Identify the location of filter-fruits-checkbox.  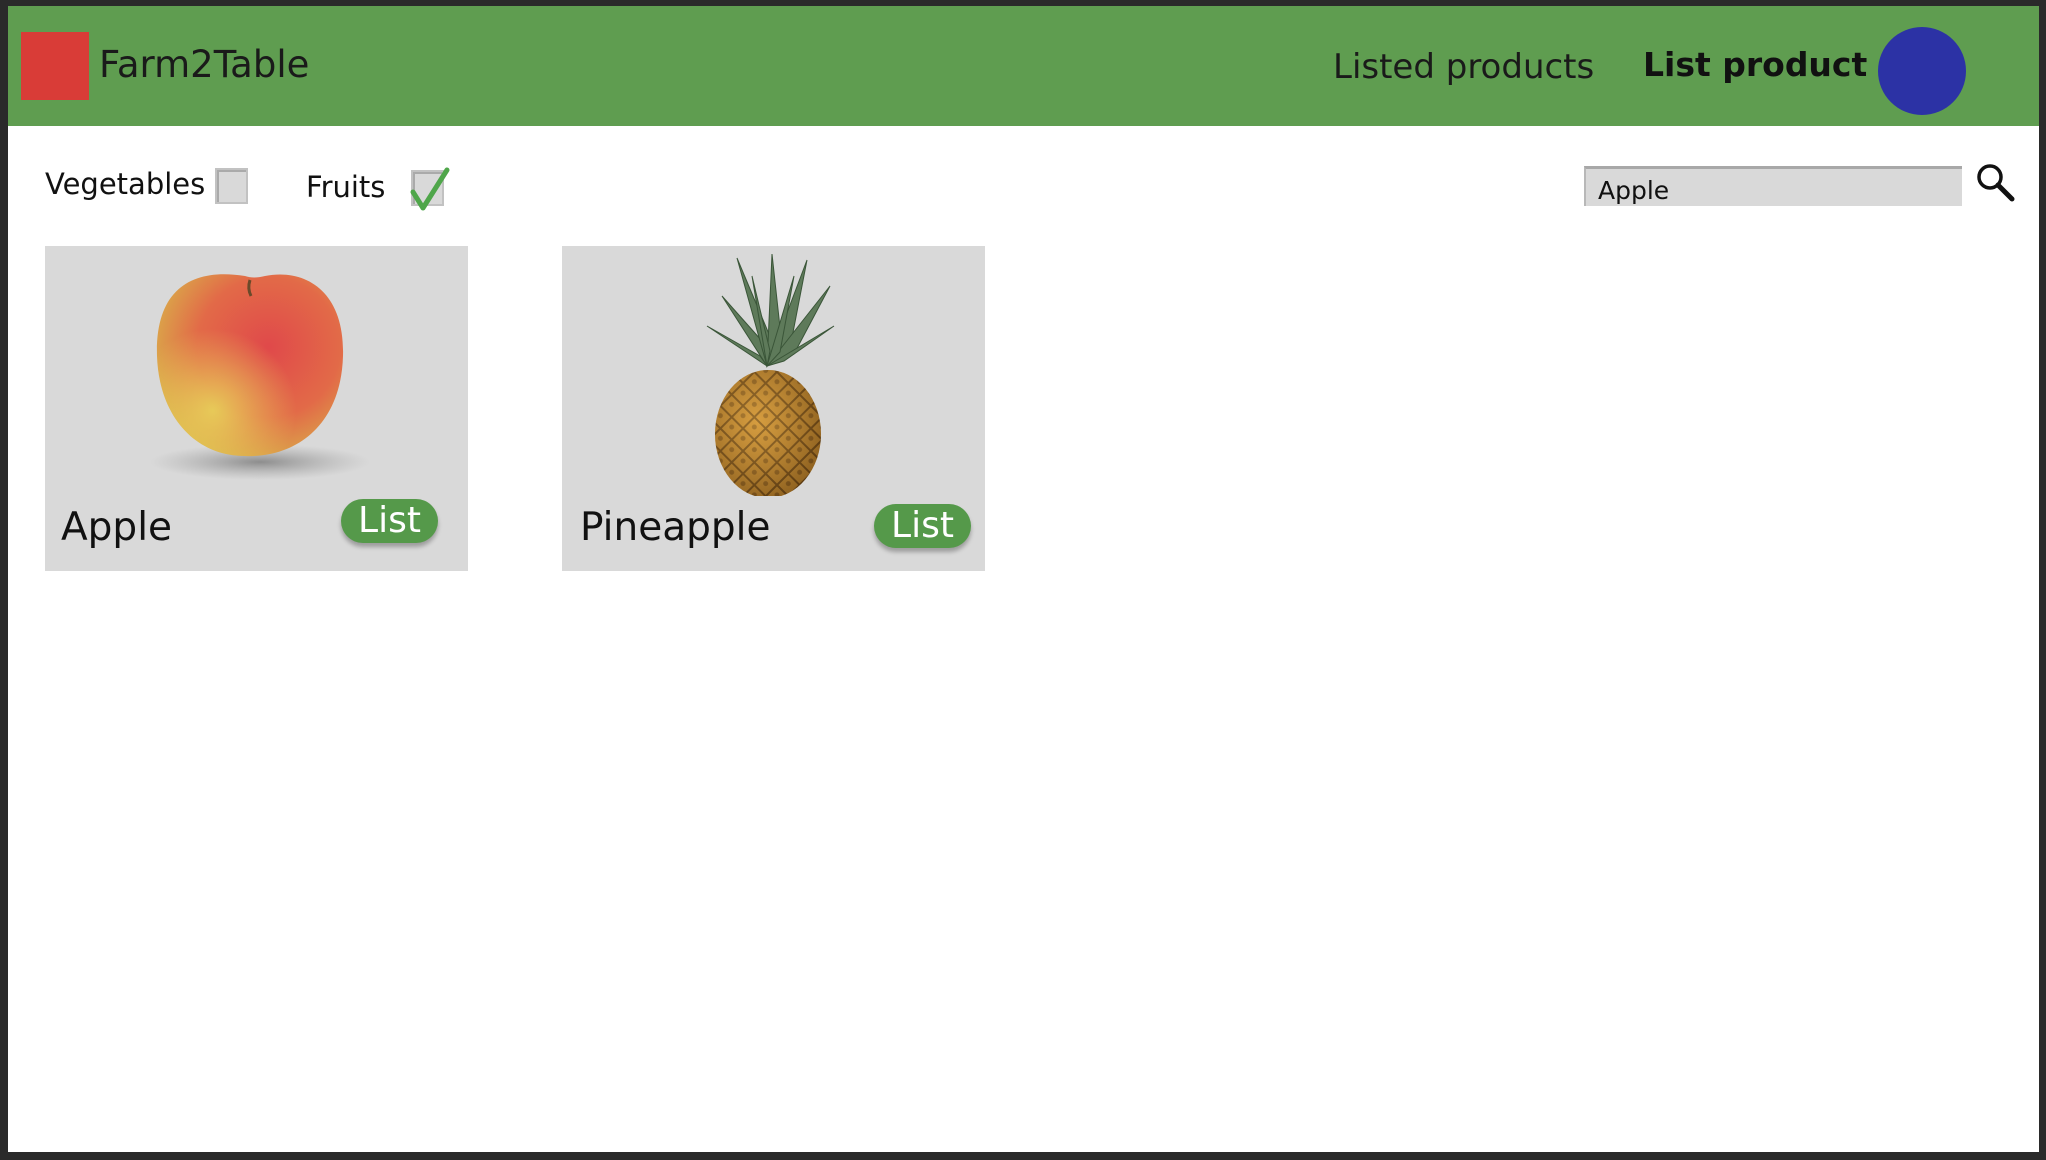
(430, 189).